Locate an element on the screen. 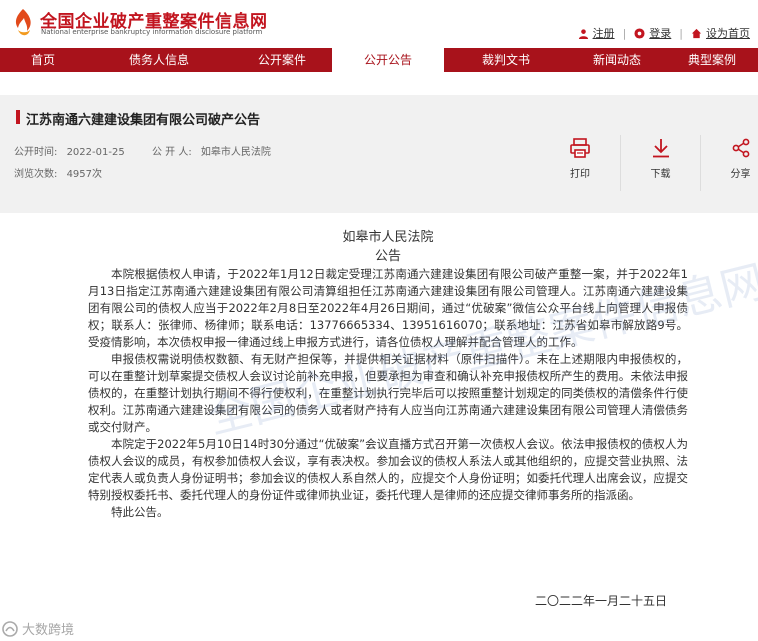  register-label: 注册 is located at coordinates (603, 33).